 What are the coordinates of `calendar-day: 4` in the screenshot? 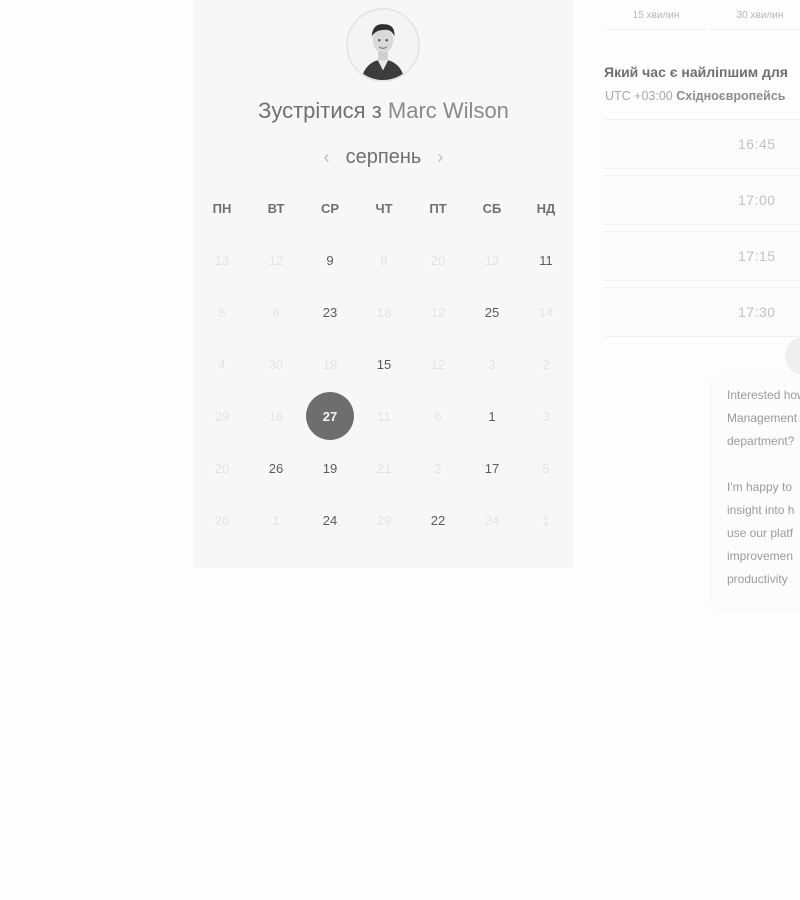 It's located at (222, 364).